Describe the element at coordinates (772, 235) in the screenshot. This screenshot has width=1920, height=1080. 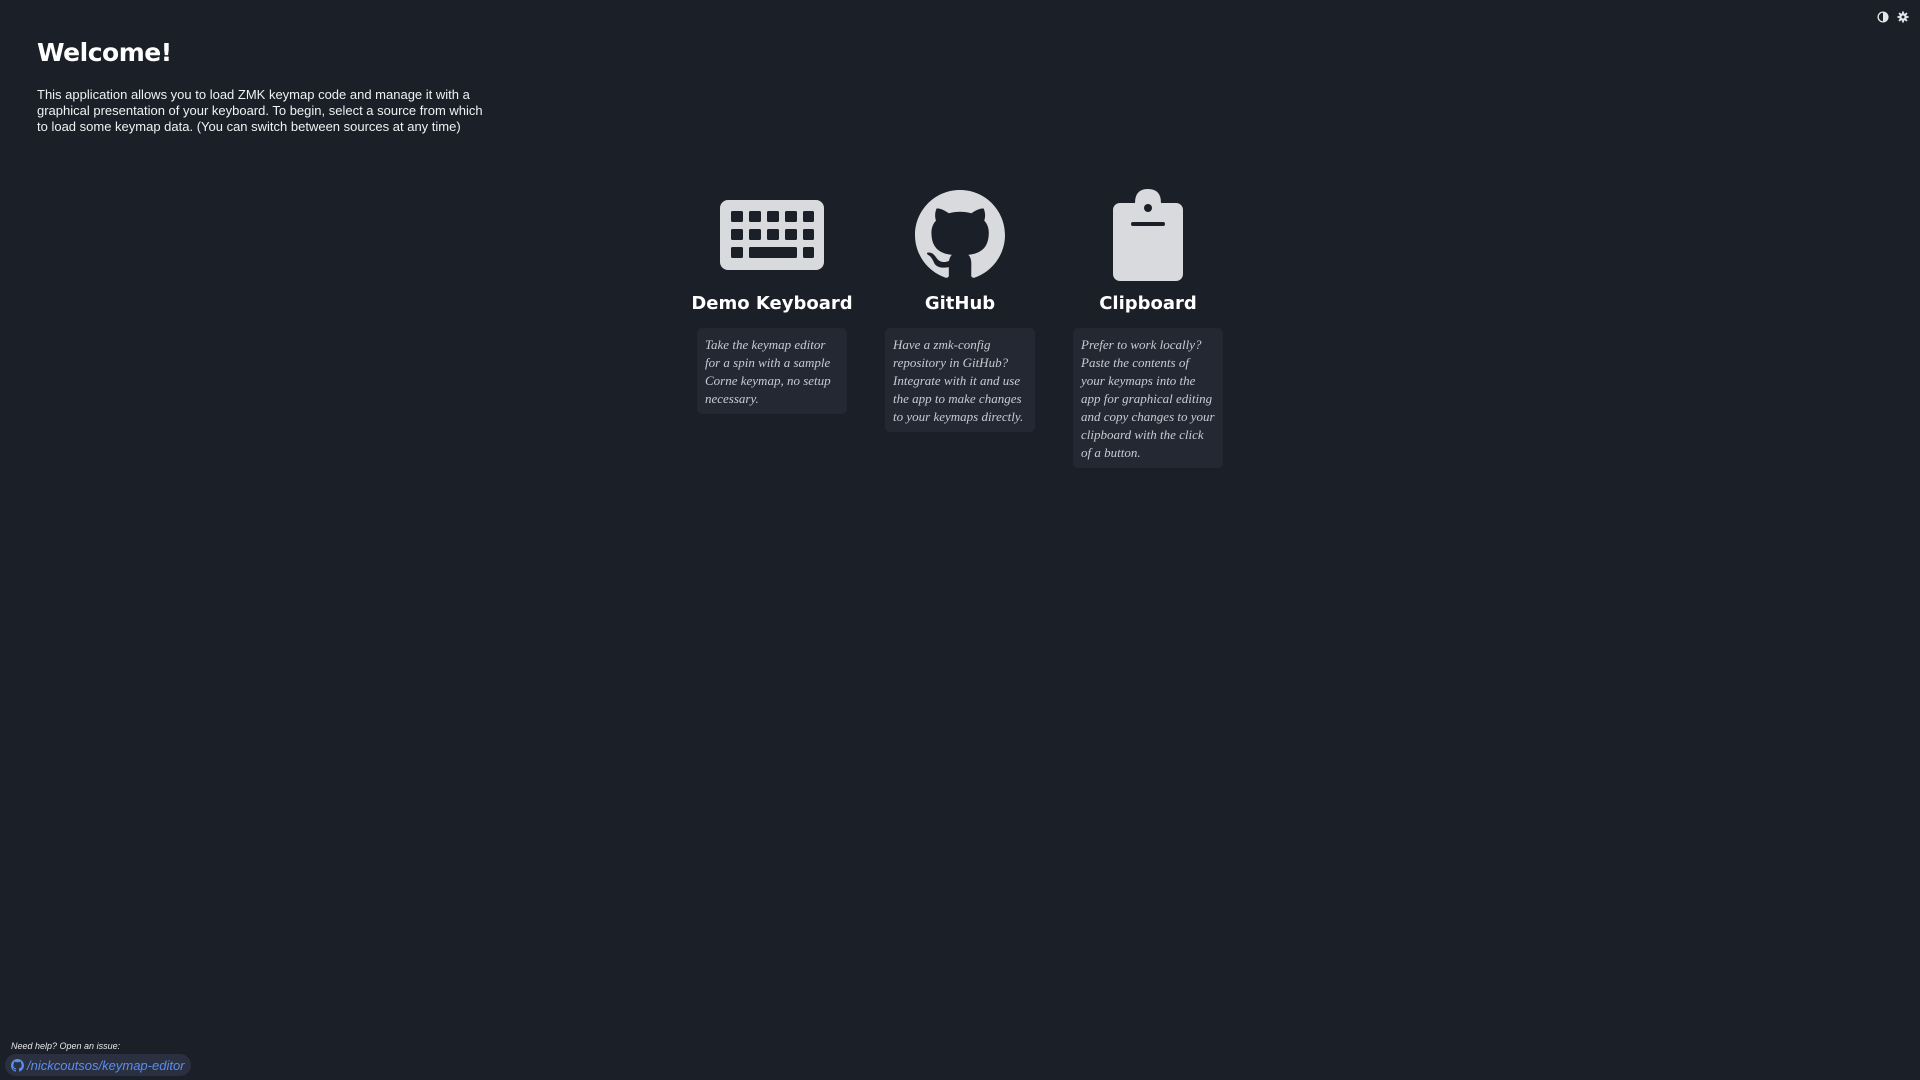
I see `keyboard-icon` at that location.